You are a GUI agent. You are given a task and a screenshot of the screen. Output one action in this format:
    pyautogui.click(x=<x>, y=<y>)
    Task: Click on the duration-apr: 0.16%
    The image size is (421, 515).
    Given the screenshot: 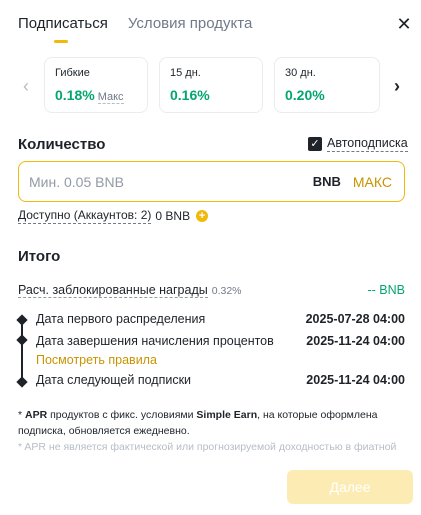 What is the action you would take?
    pyautogui.click(x=190, y=95)
    